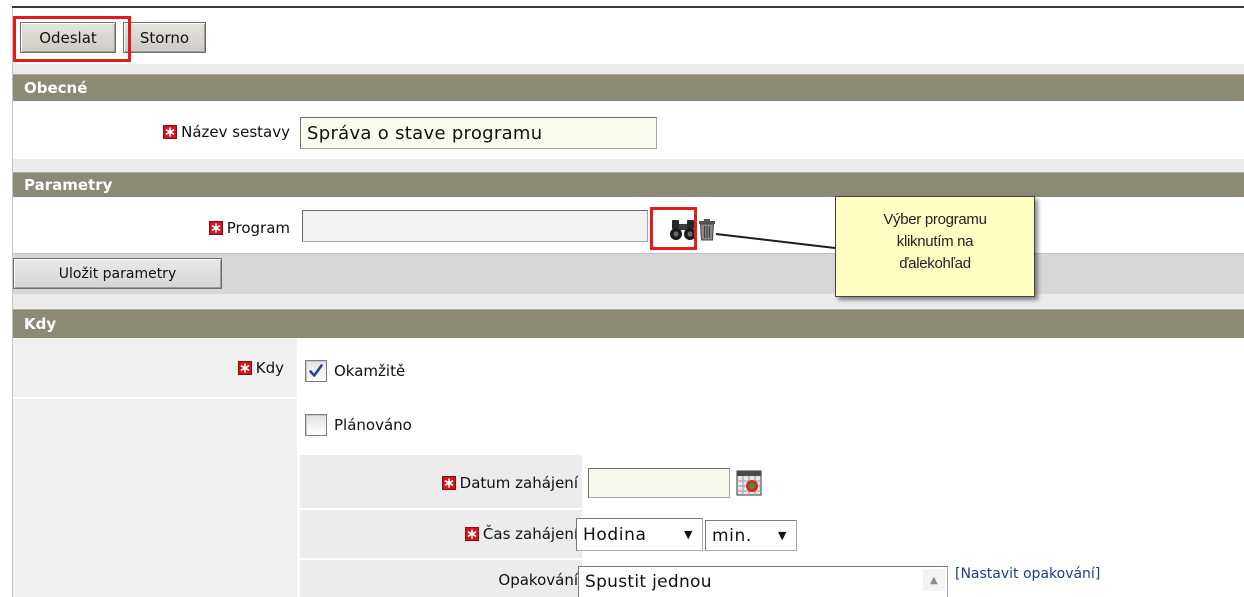  Describe the element at coordinates (439, 534) in the screenshot. I see `start-time-label: Čas zahájení` at that location.